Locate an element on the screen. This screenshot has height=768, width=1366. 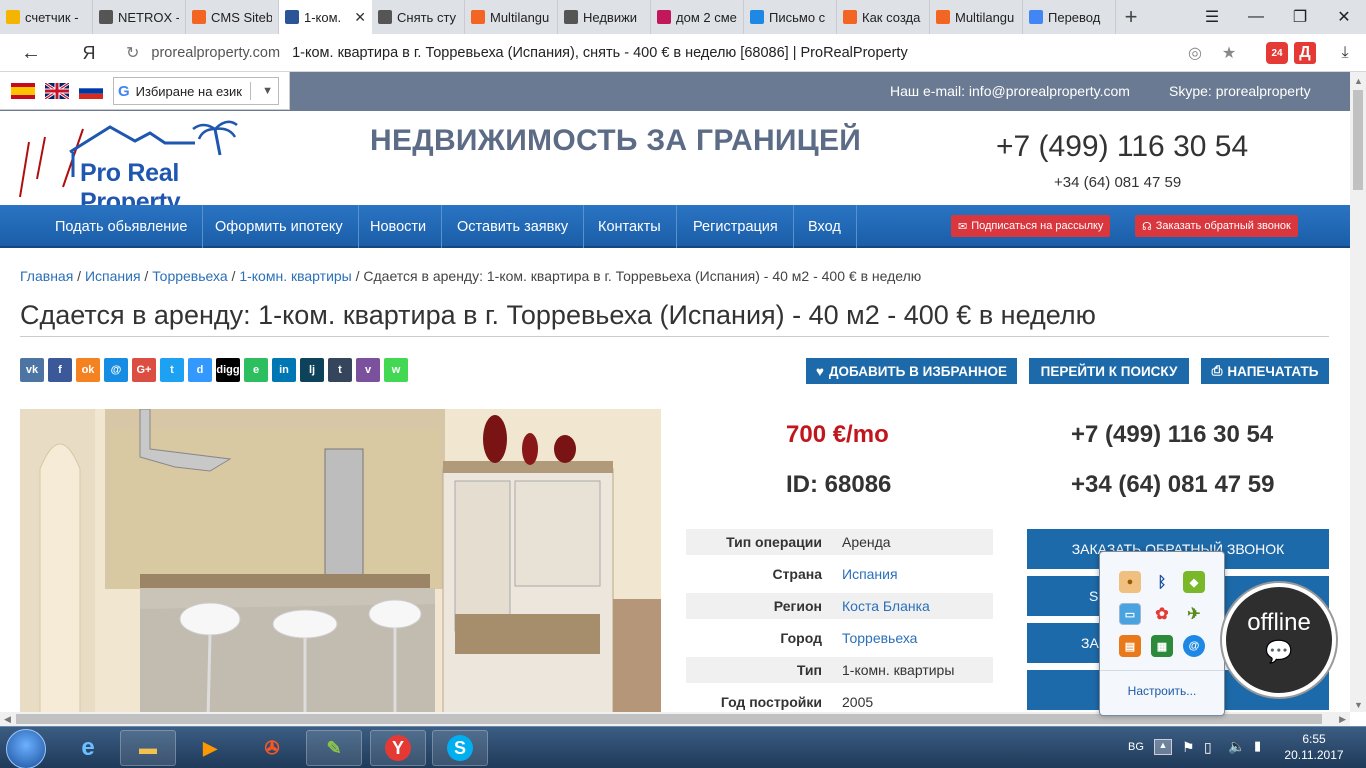
contact-skype: Skype: prorealproperty is located at coordinates (1240, 91).